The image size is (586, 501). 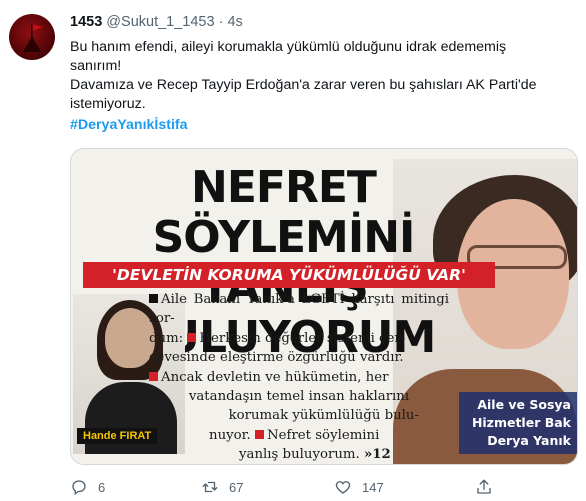 What do you see at coordinates (96, 66) in the screenshot?
I see `tweet-line: sanırım!` at bounding box center [96, 66].